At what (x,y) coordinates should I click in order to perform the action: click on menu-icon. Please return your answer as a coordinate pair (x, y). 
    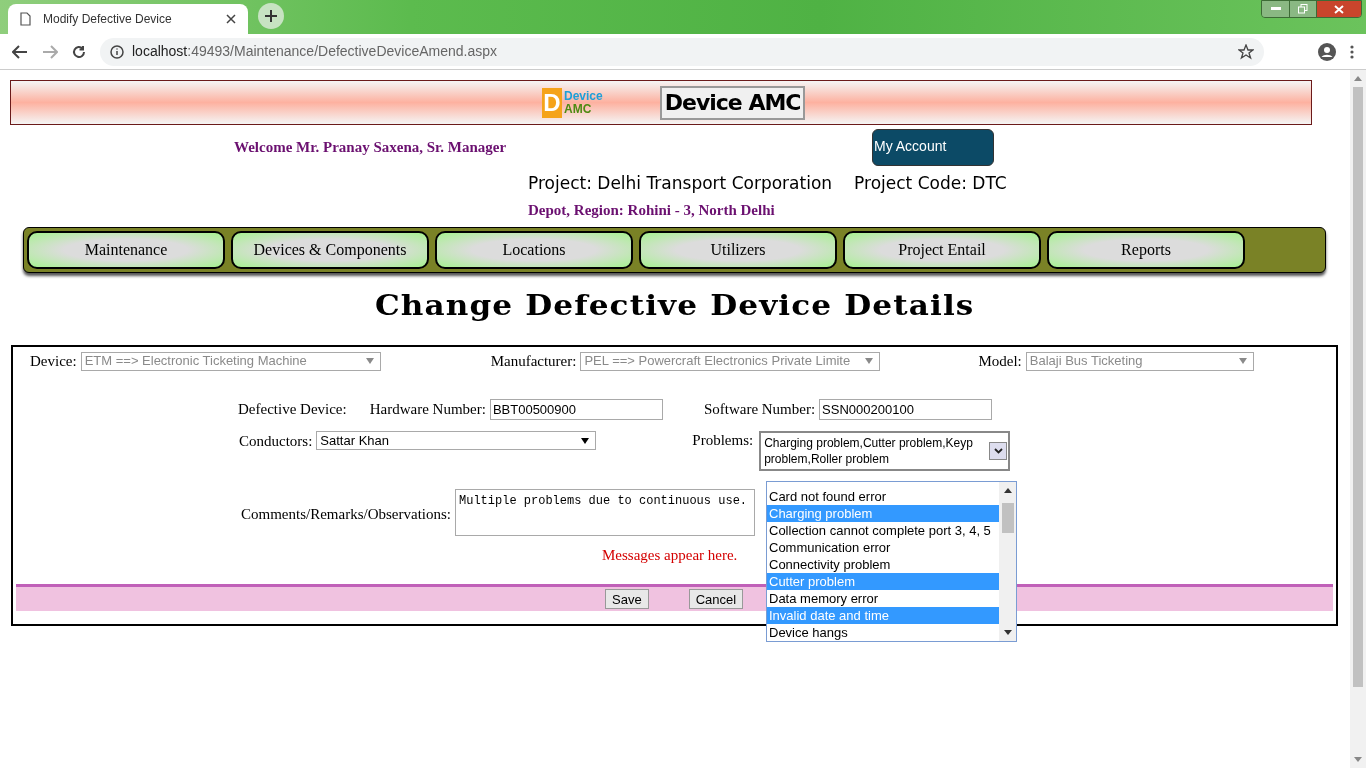
    Looking at the image, I should click on (1352, 51).